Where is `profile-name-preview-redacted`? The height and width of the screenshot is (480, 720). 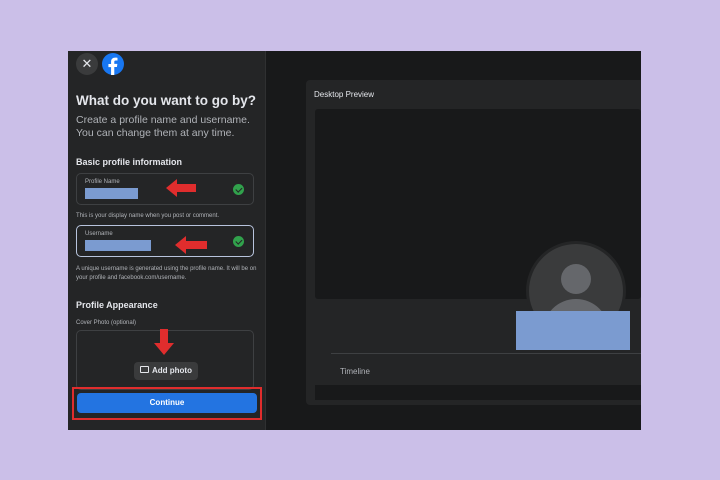 profile-name-preview-redacted is located at coordinates (573, 330).